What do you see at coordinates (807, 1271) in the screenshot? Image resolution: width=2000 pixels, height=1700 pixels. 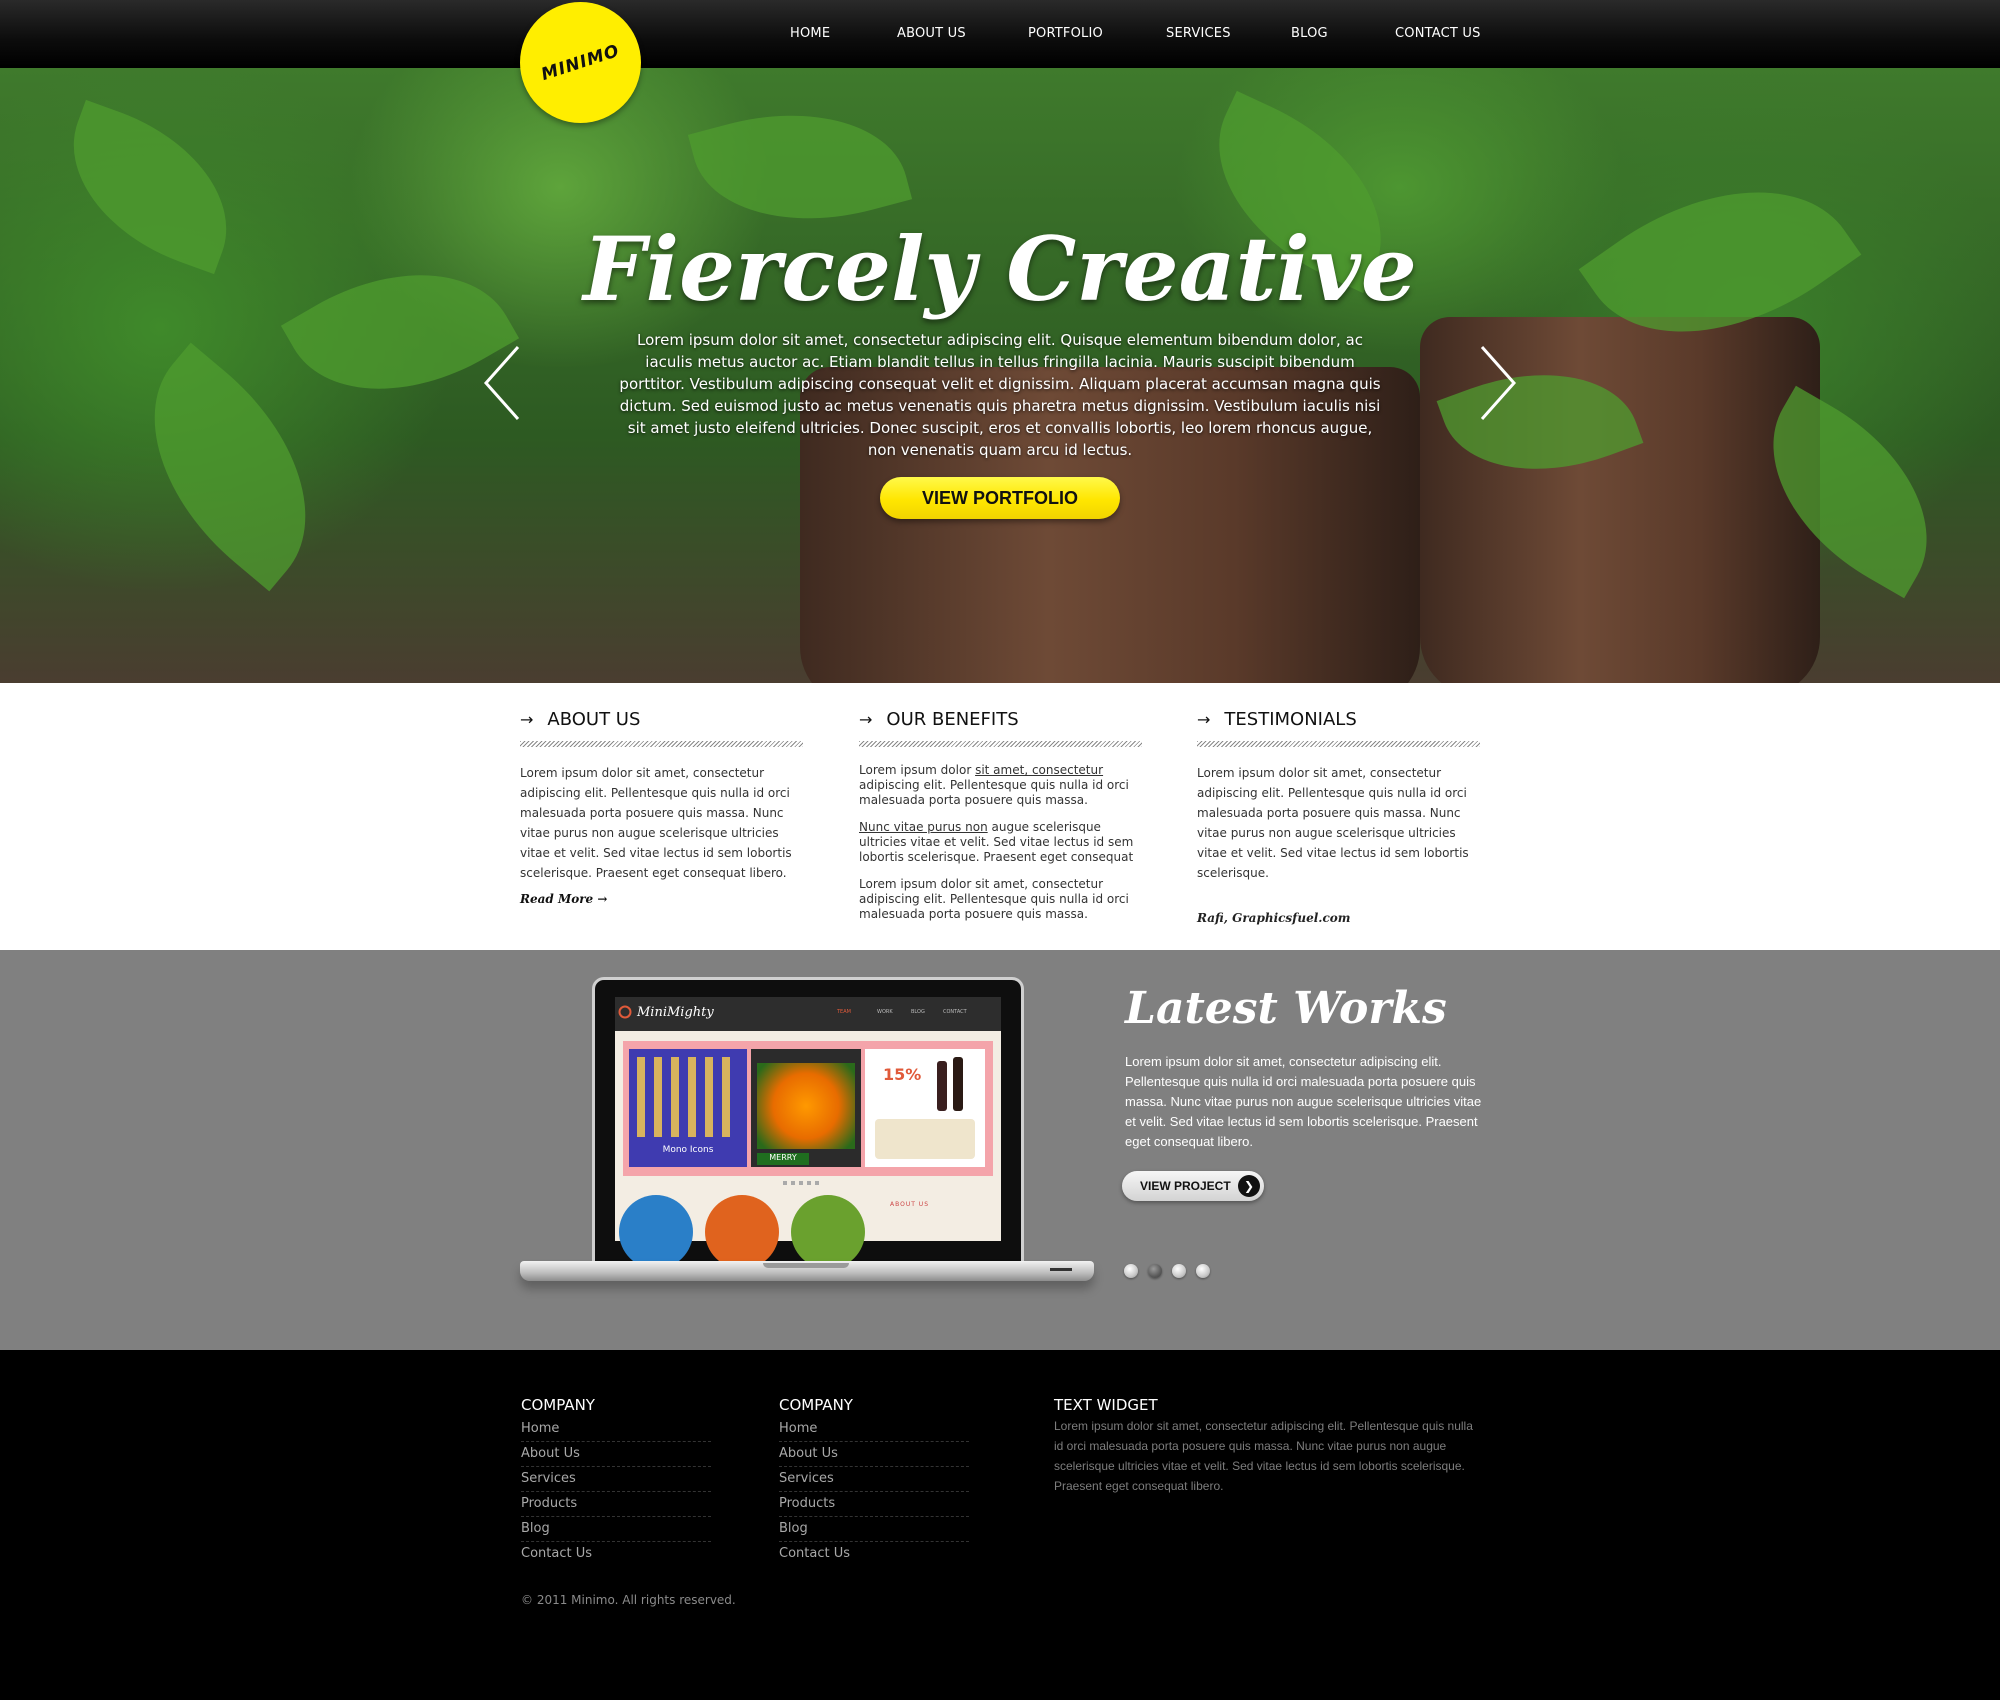 I see `laptop-base` at bounding box center [807, 1271].